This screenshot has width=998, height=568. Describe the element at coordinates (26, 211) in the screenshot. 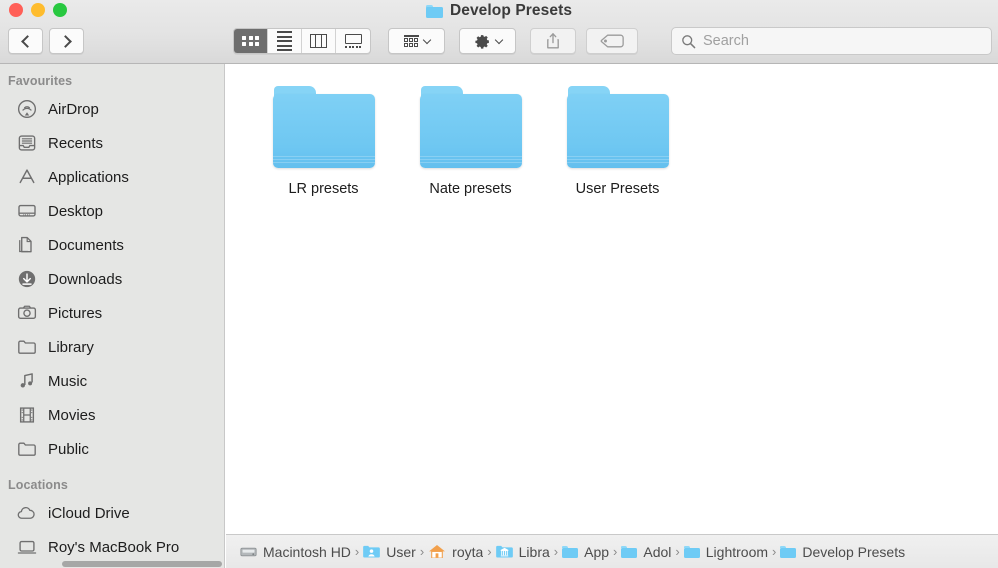

I see `desktop-icon` at that location.